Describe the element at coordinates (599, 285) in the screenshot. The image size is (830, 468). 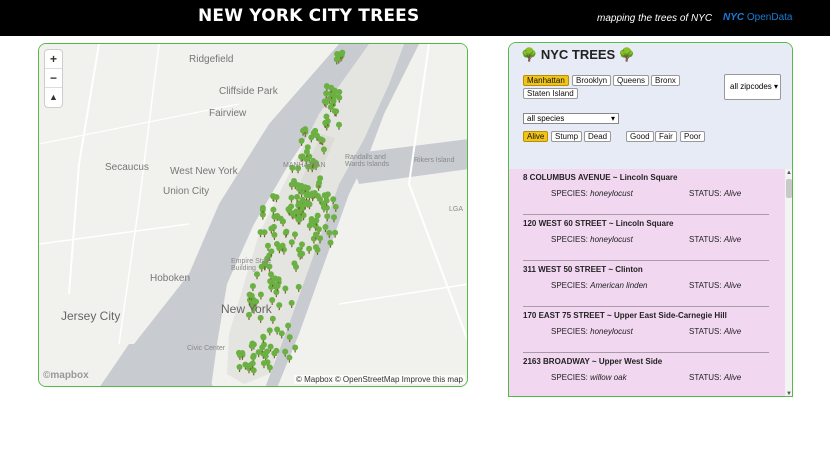
I see `tree-species: SPECIES: American linden` at that location.